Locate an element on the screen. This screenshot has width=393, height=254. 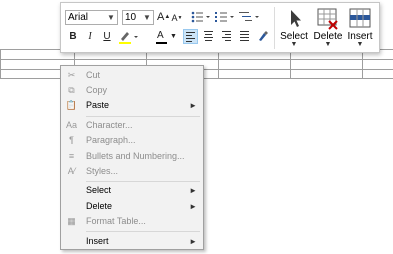
character-icon: Aa is located at coordinates (71, 125).